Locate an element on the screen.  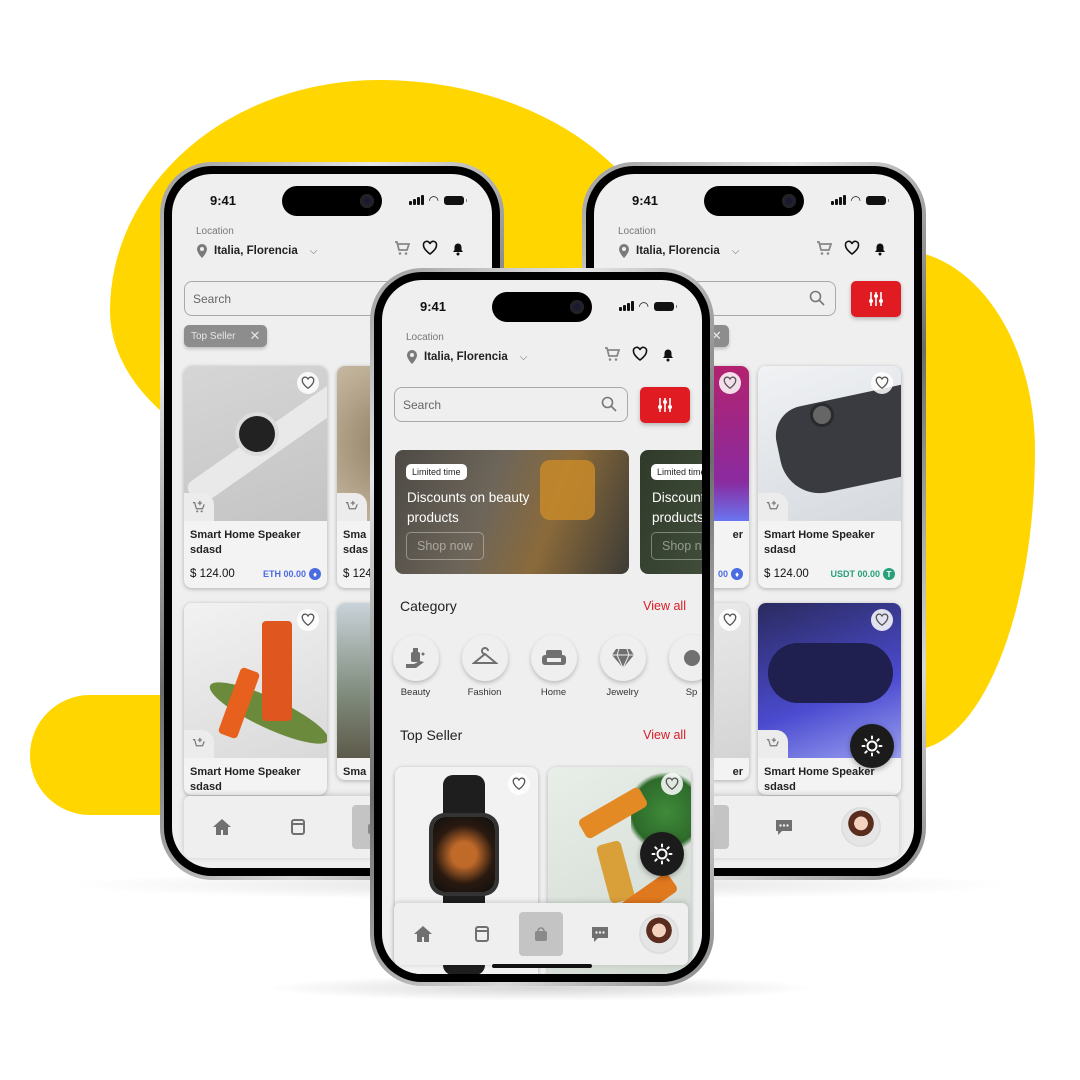
category-view-all-link: View all is located at coordinates (664, 606).